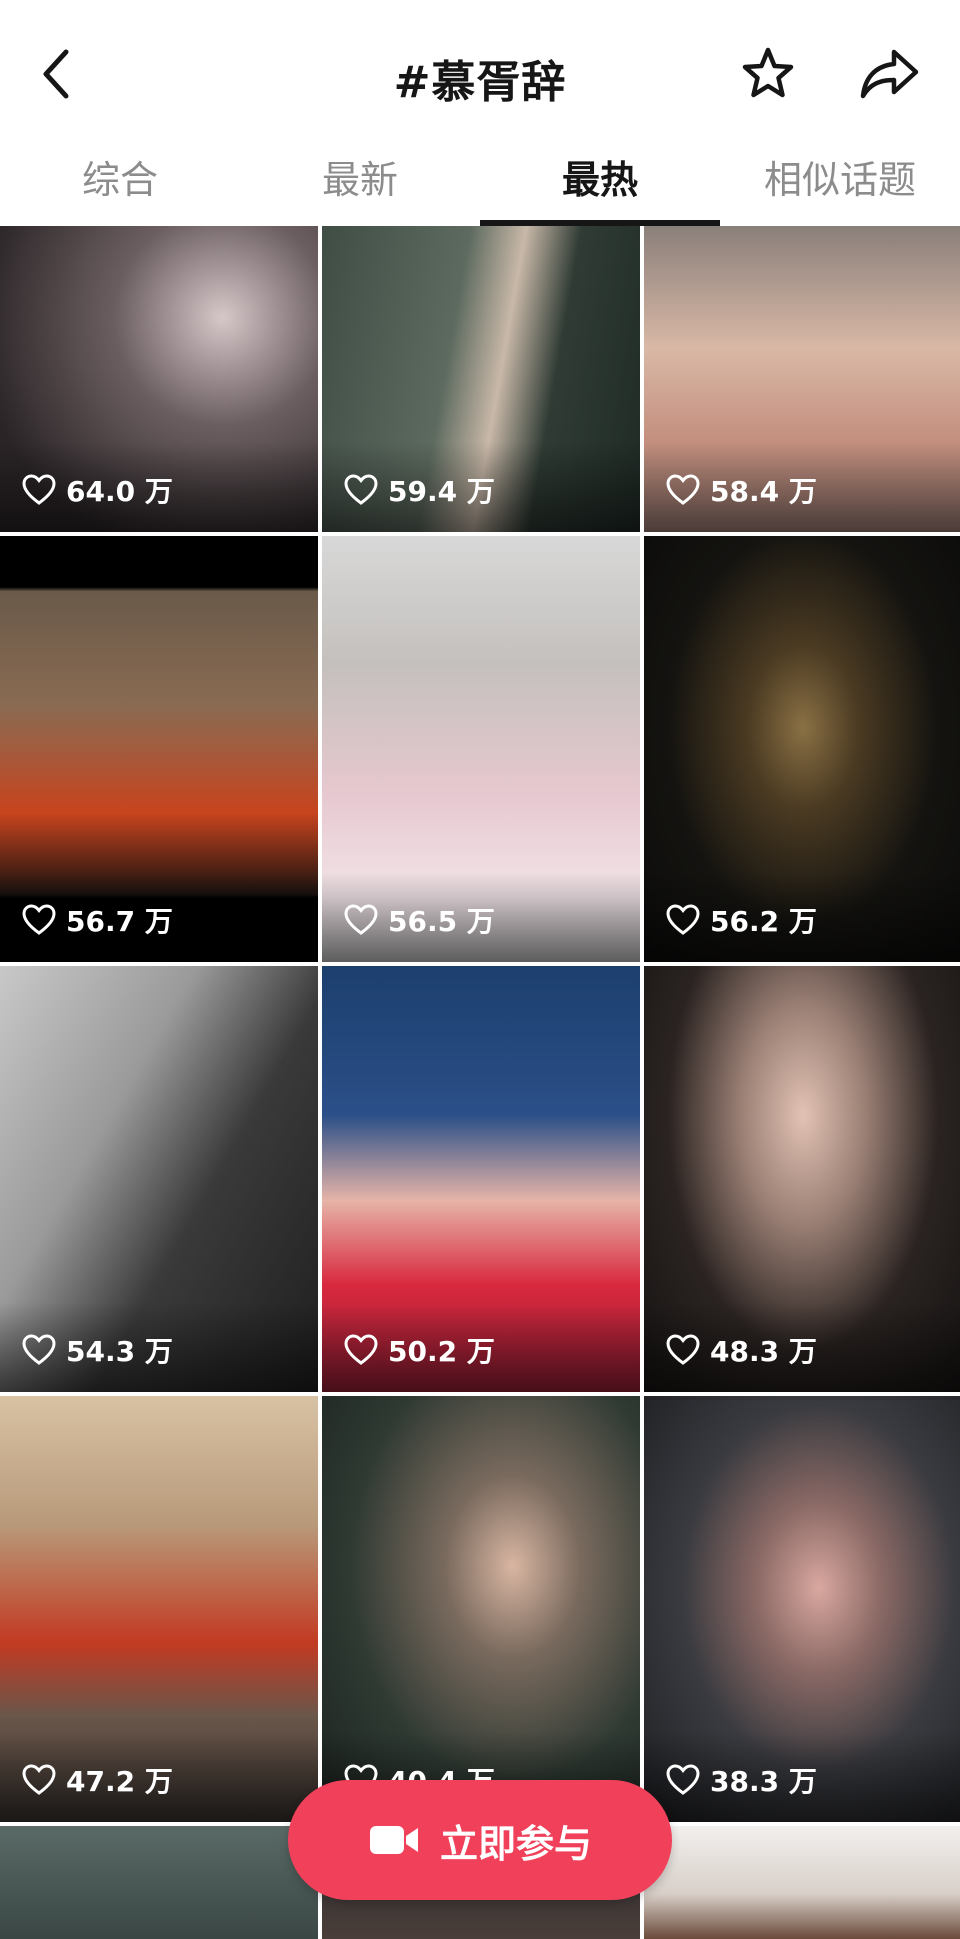  What do you see at coordinates (119, 921) in the screenshot?
I see `like-count-text: 56.7 万` at bounding box center [119, 921].